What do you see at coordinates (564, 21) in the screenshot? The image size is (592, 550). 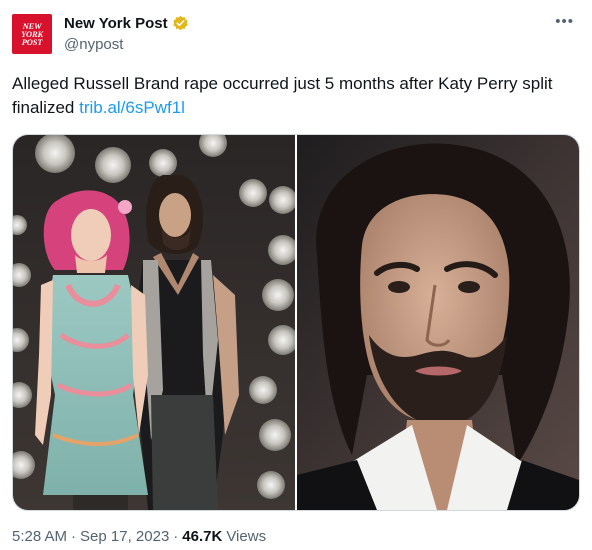 I see `more-options-icon: •••` at bounding box center [564, 21].